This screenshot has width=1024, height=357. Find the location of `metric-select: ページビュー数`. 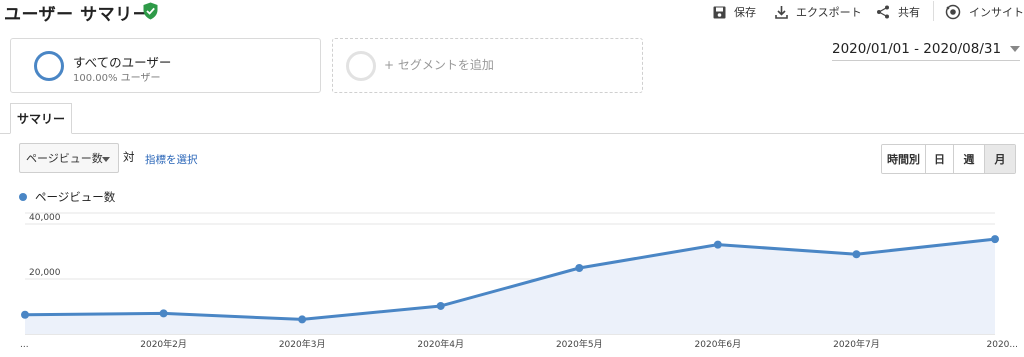

metric-select: ページビュー数 is located at coordinates (69, 158).